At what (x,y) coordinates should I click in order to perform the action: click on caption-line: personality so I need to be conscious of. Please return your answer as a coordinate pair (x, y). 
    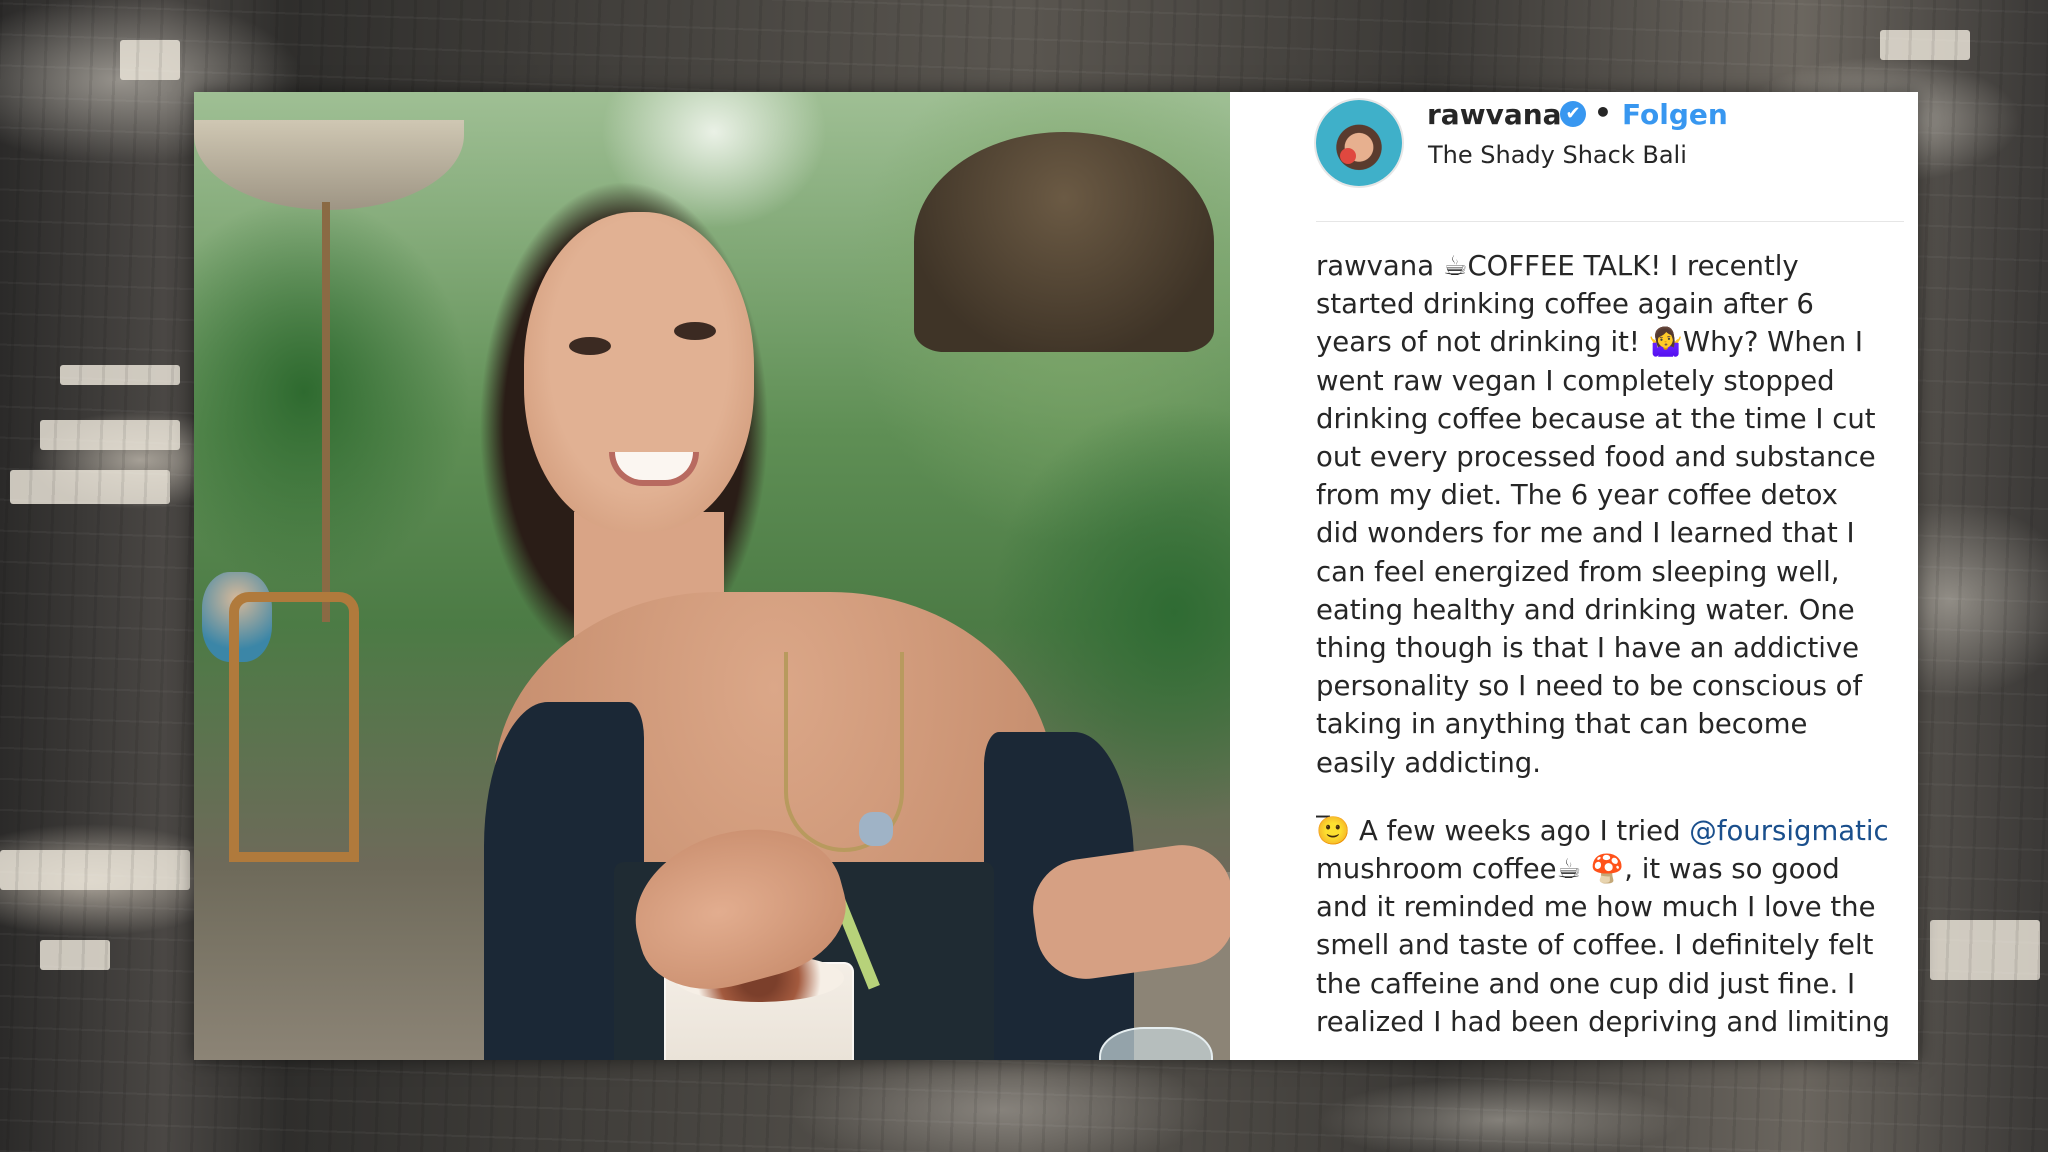
    Looking at the image, I should click on (1589, 686).